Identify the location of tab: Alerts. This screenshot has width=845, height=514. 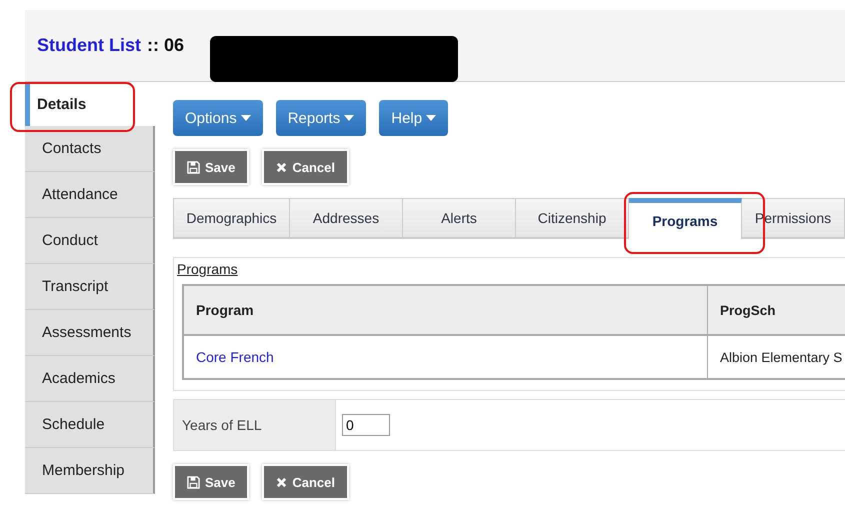
(459, 218).